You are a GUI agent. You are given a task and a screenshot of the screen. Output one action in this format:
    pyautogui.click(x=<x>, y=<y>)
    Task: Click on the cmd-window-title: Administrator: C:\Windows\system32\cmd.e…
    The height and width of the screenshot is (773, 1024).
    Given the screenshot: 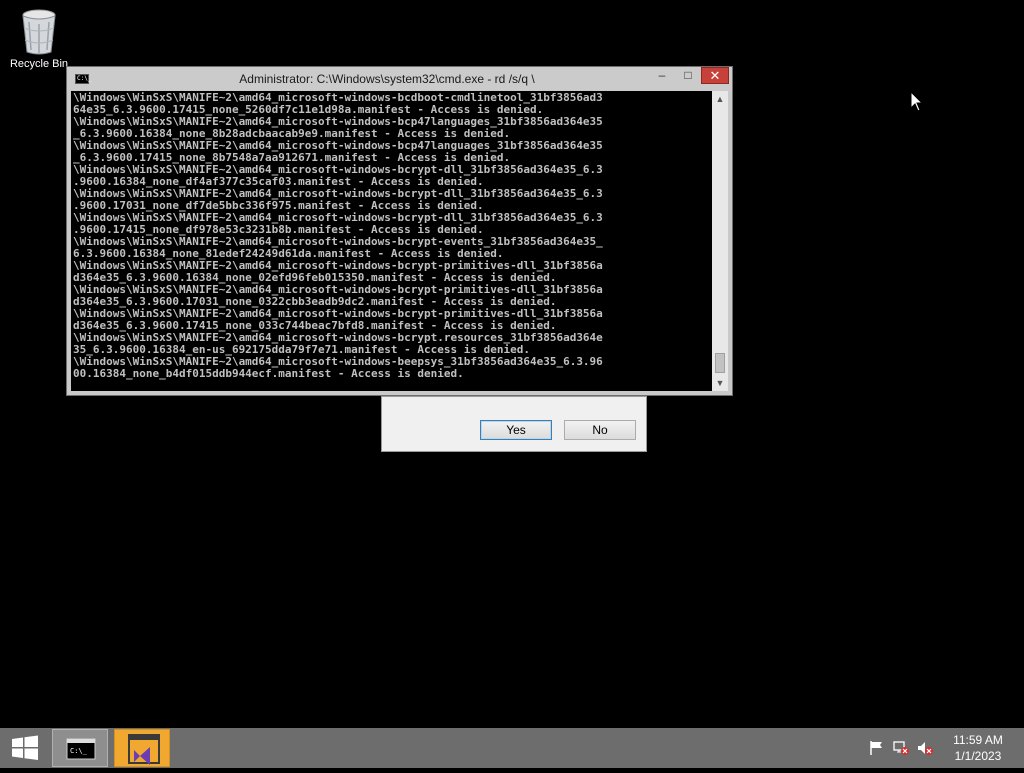 What is the action you would take?
    pyautogui.click(x=387, y=79)
    